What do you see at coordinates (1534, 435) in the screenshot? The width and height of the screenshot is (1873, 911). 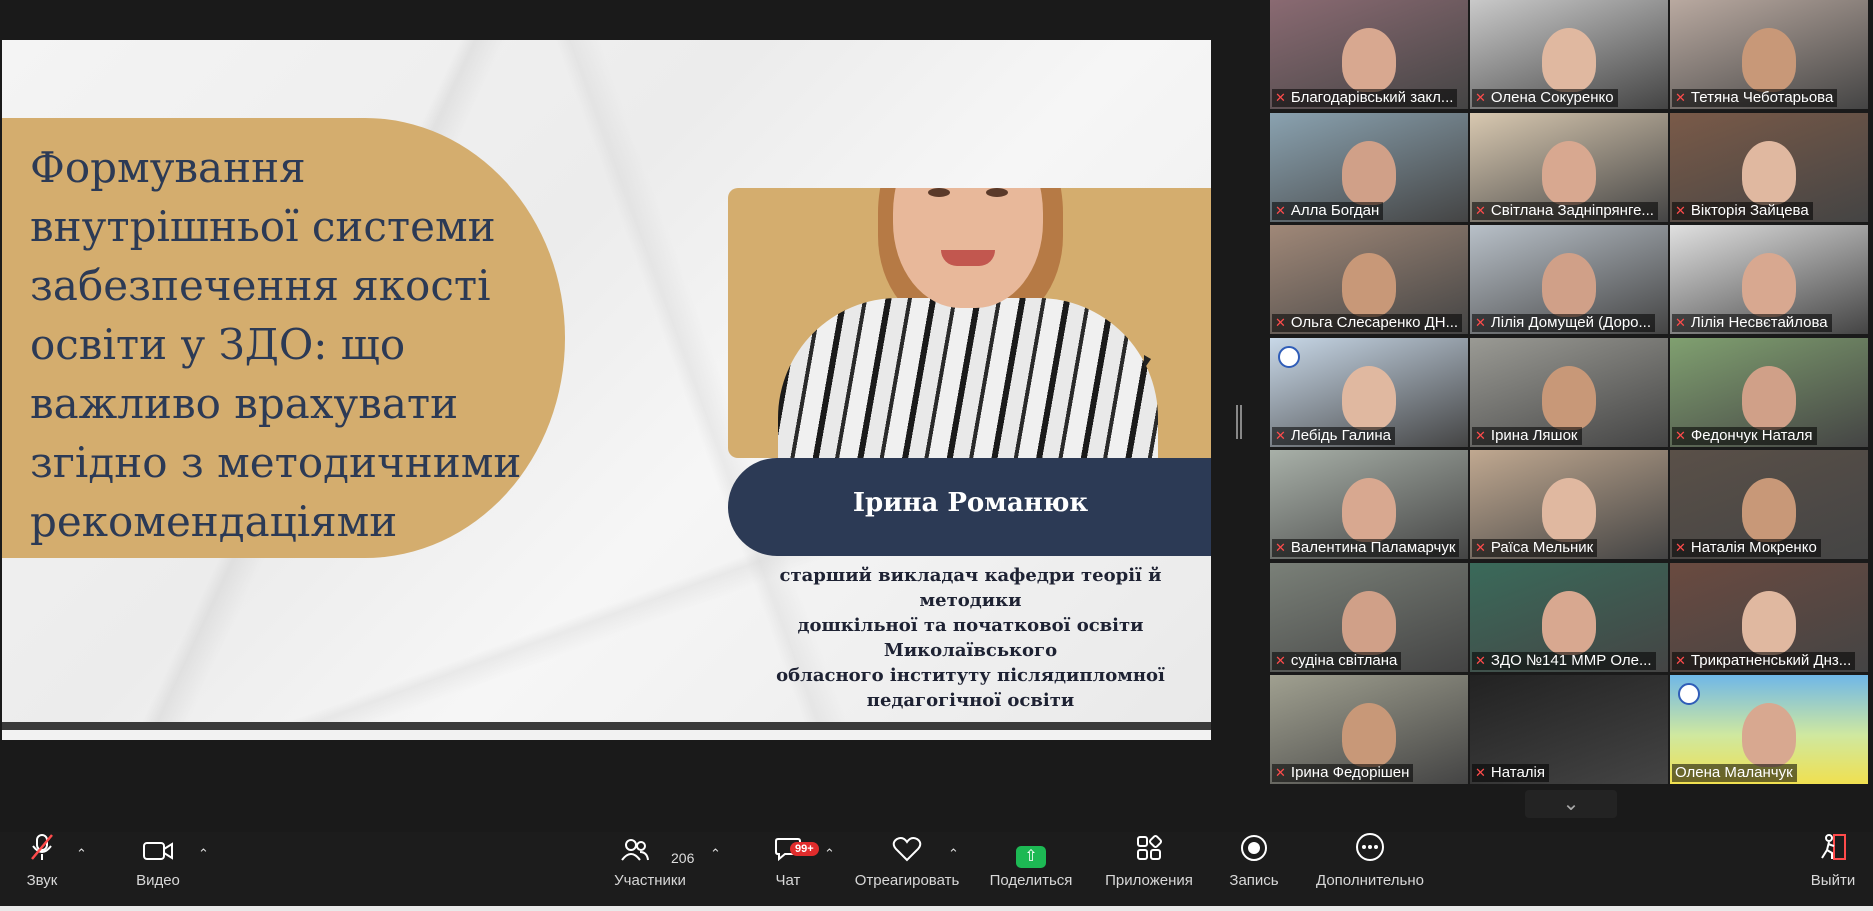 I see `participant-name: Ірина Ляшок` at bounding box center [1534, 435].